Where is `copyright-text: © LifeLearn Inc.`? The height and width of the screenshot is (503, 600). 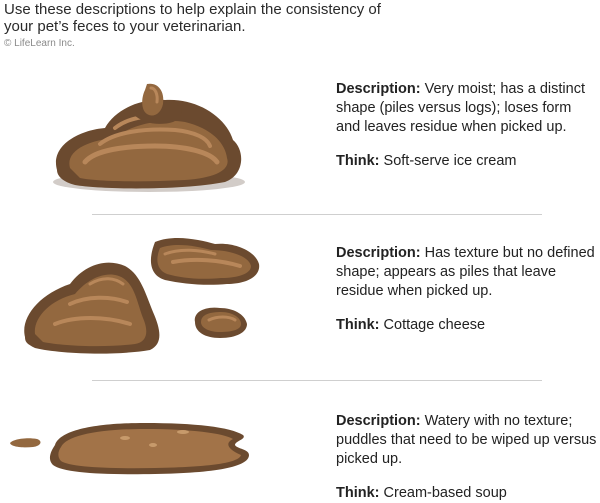
copyright-text: © LifeLearn Inc. is located at coordinates (39, 43).